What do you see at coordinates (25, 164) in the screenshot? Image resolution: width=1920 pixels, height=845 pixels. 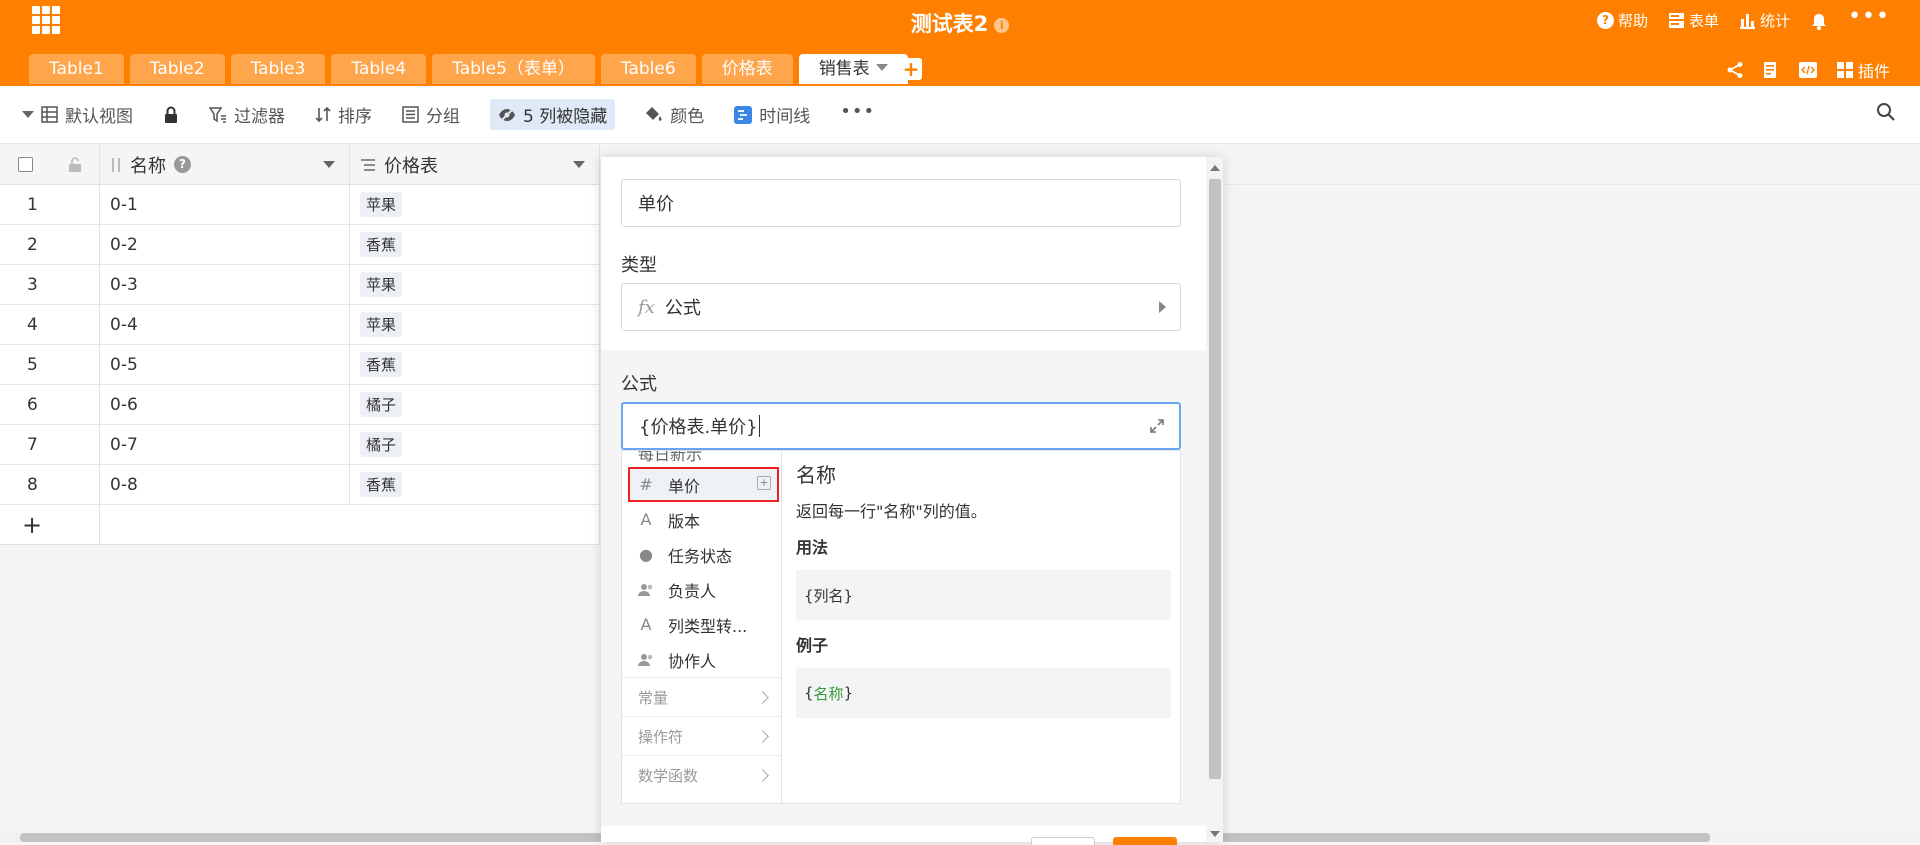 I see `select-all-checkbox` at bounding box center [25, 164].